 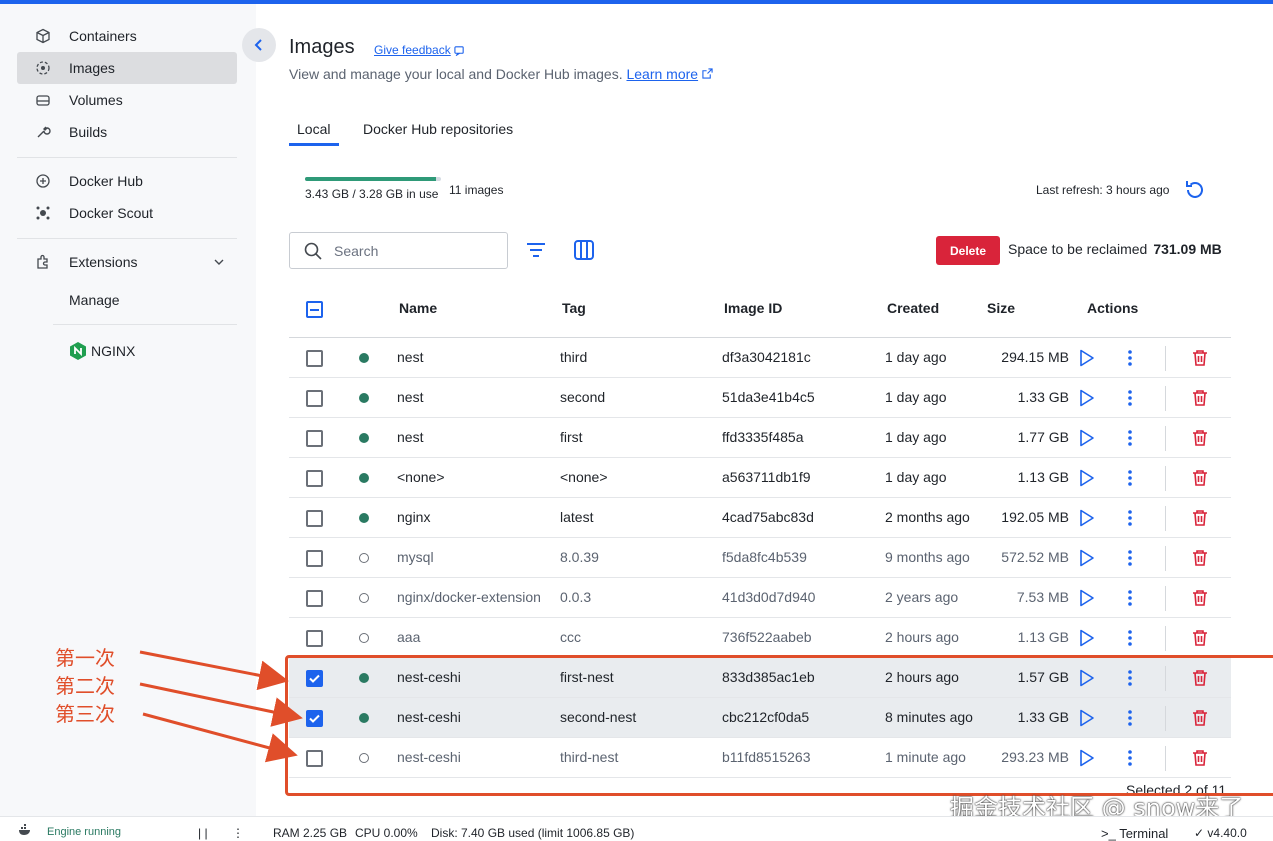 I want to click on annotation-arrow-third, so click(x=220, y=737).